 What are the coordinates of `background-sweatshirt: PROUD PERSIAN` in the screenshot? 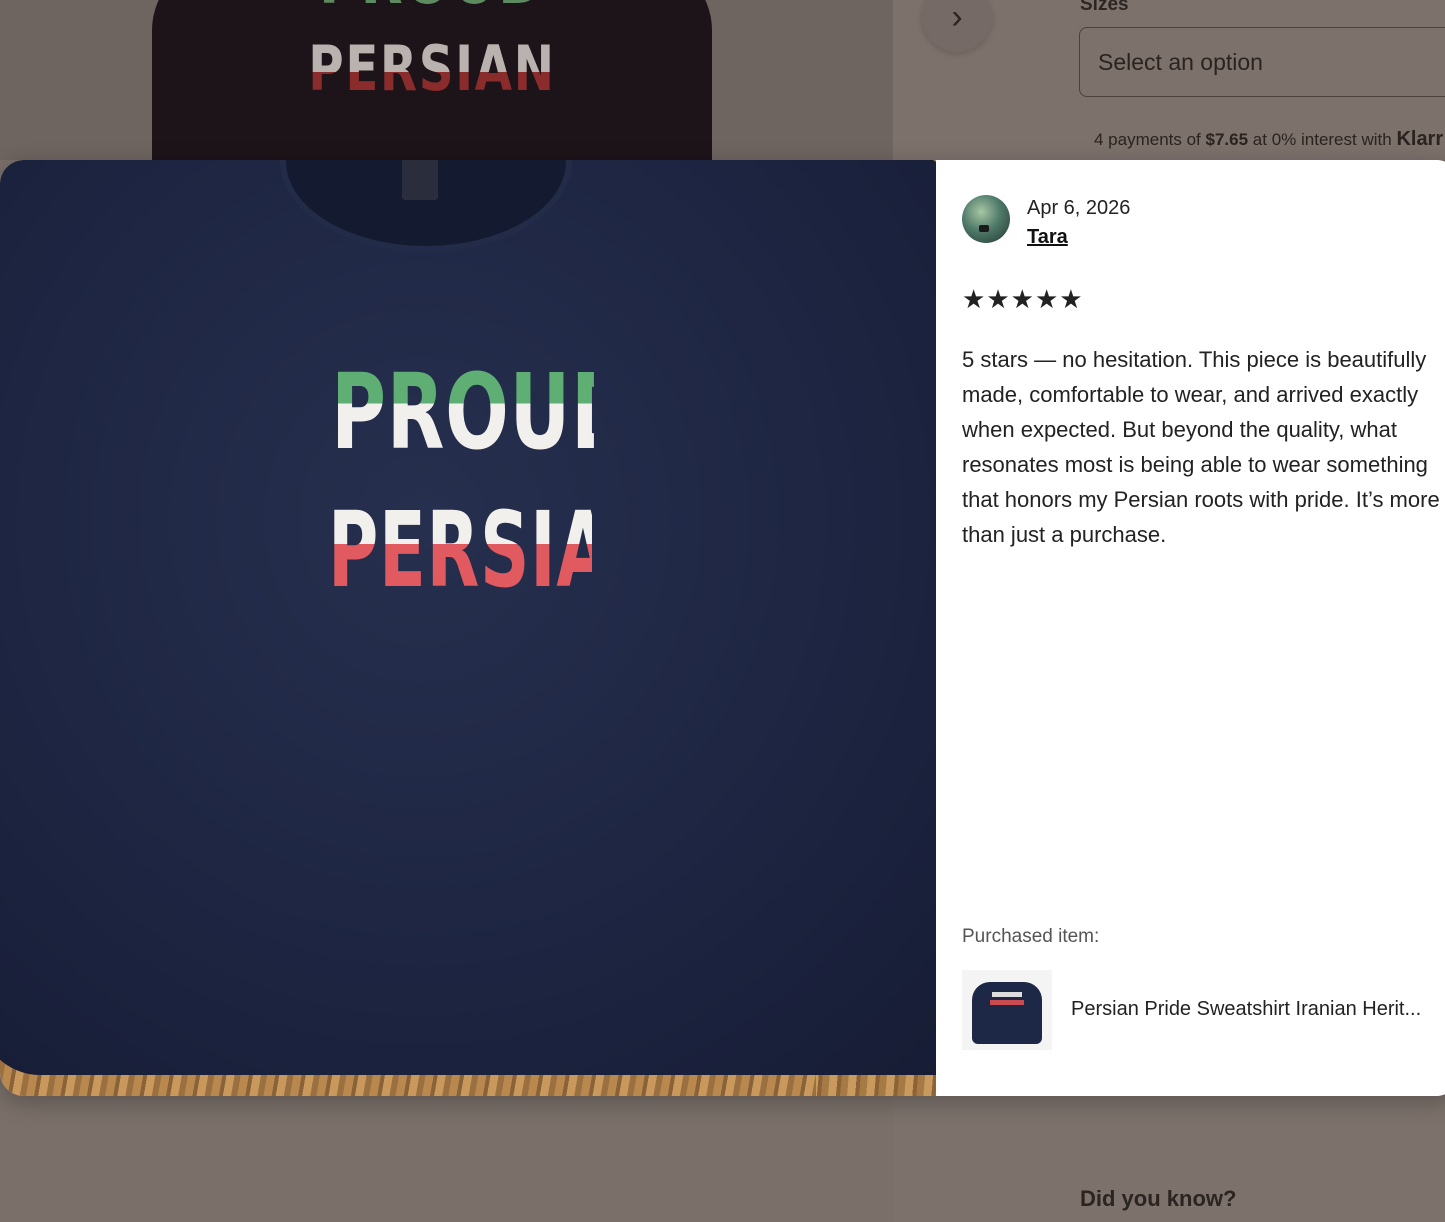 It's located at (432, 80).